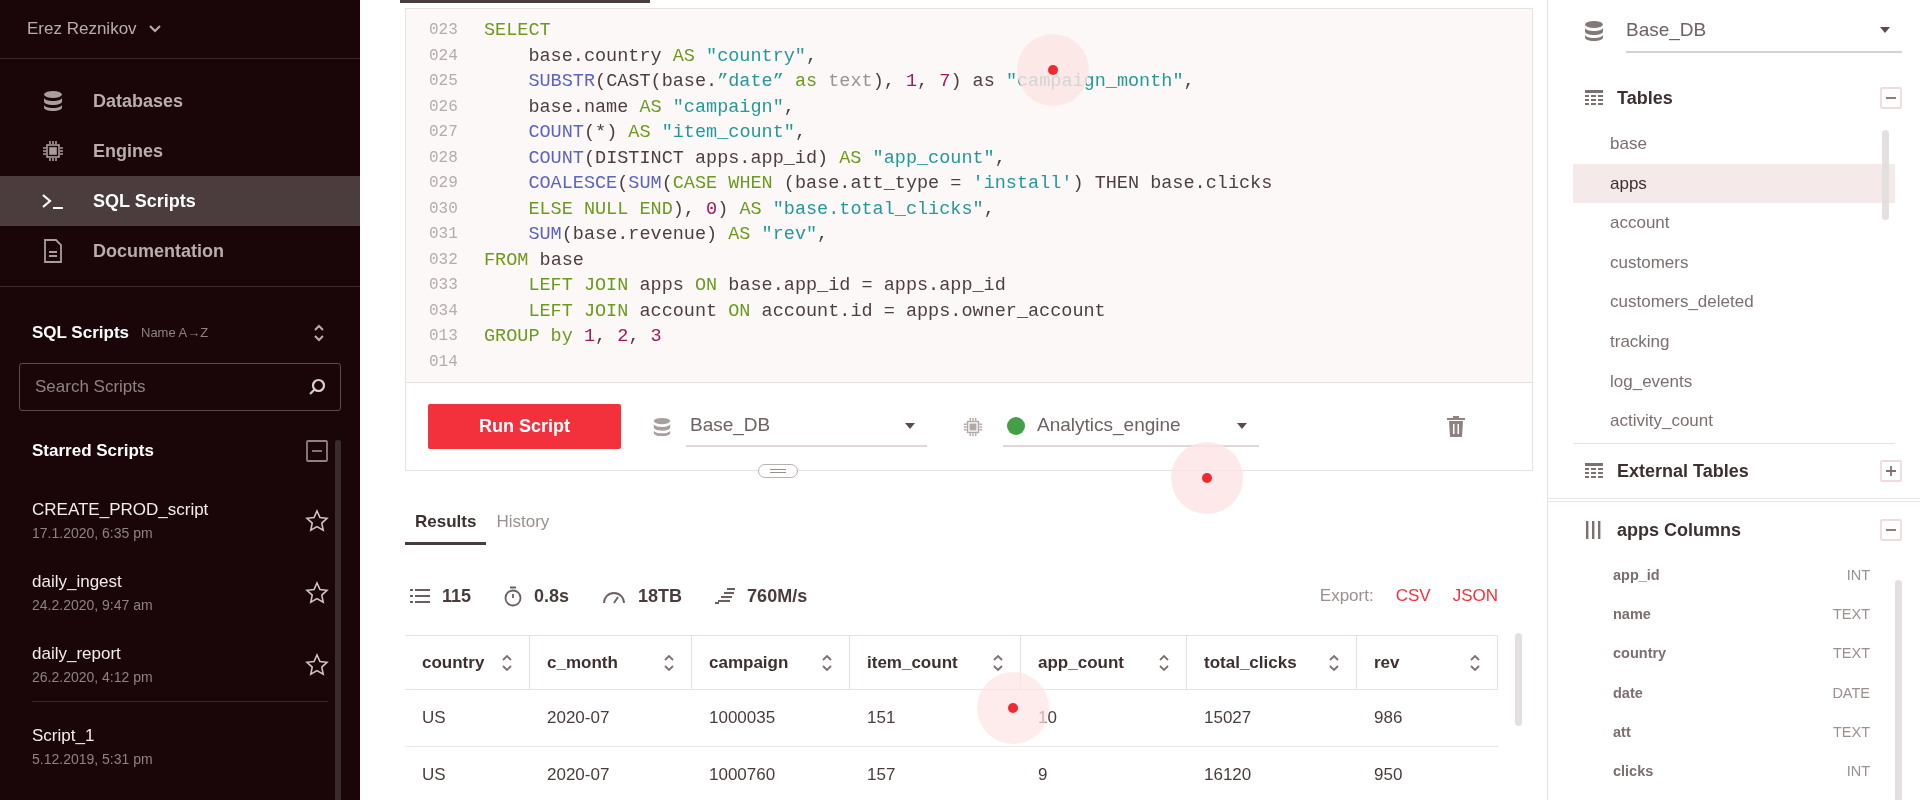 The height and width of the screenshot is (800, 1920). Describe the element at coordinates (82, 29) in the screenshot. I see `user-name: Erez Reznikov` at that location.